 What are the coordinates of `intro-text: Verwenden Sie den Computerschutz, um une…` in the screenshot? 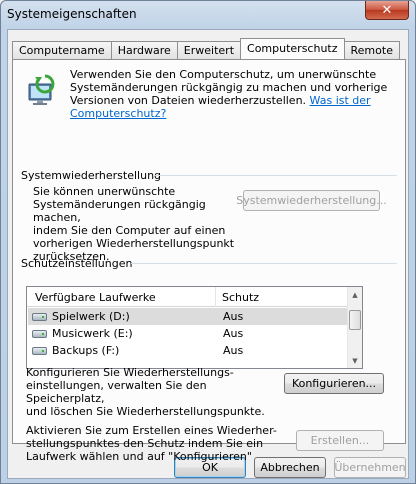 It's located at (230, 94).